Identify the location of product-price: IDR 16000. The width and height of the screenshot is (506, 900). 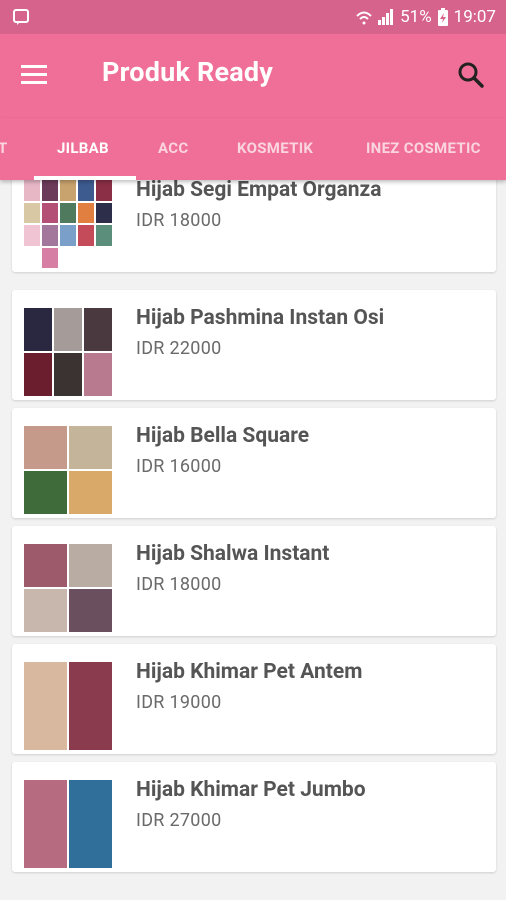
(179, 466).